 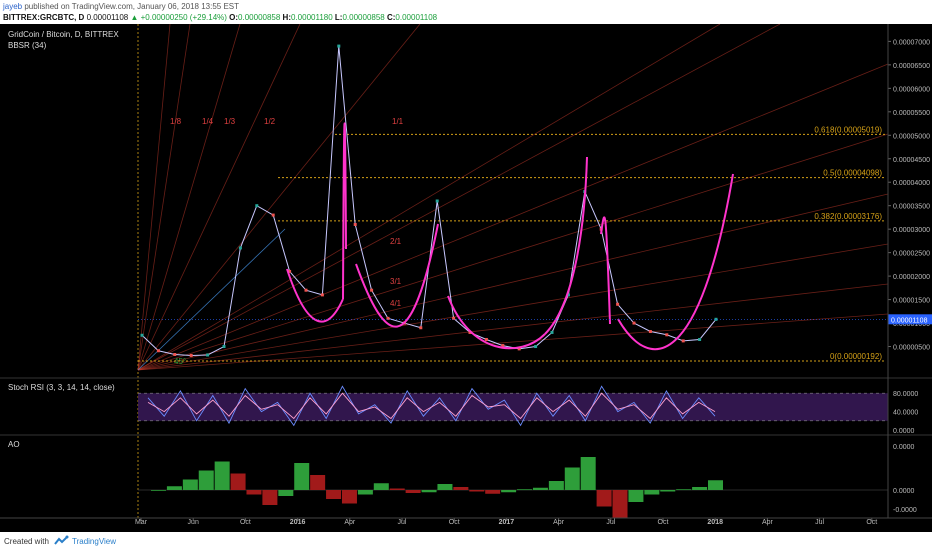 I want to click on gann-label: 1/4, so click(x=208, y=121).